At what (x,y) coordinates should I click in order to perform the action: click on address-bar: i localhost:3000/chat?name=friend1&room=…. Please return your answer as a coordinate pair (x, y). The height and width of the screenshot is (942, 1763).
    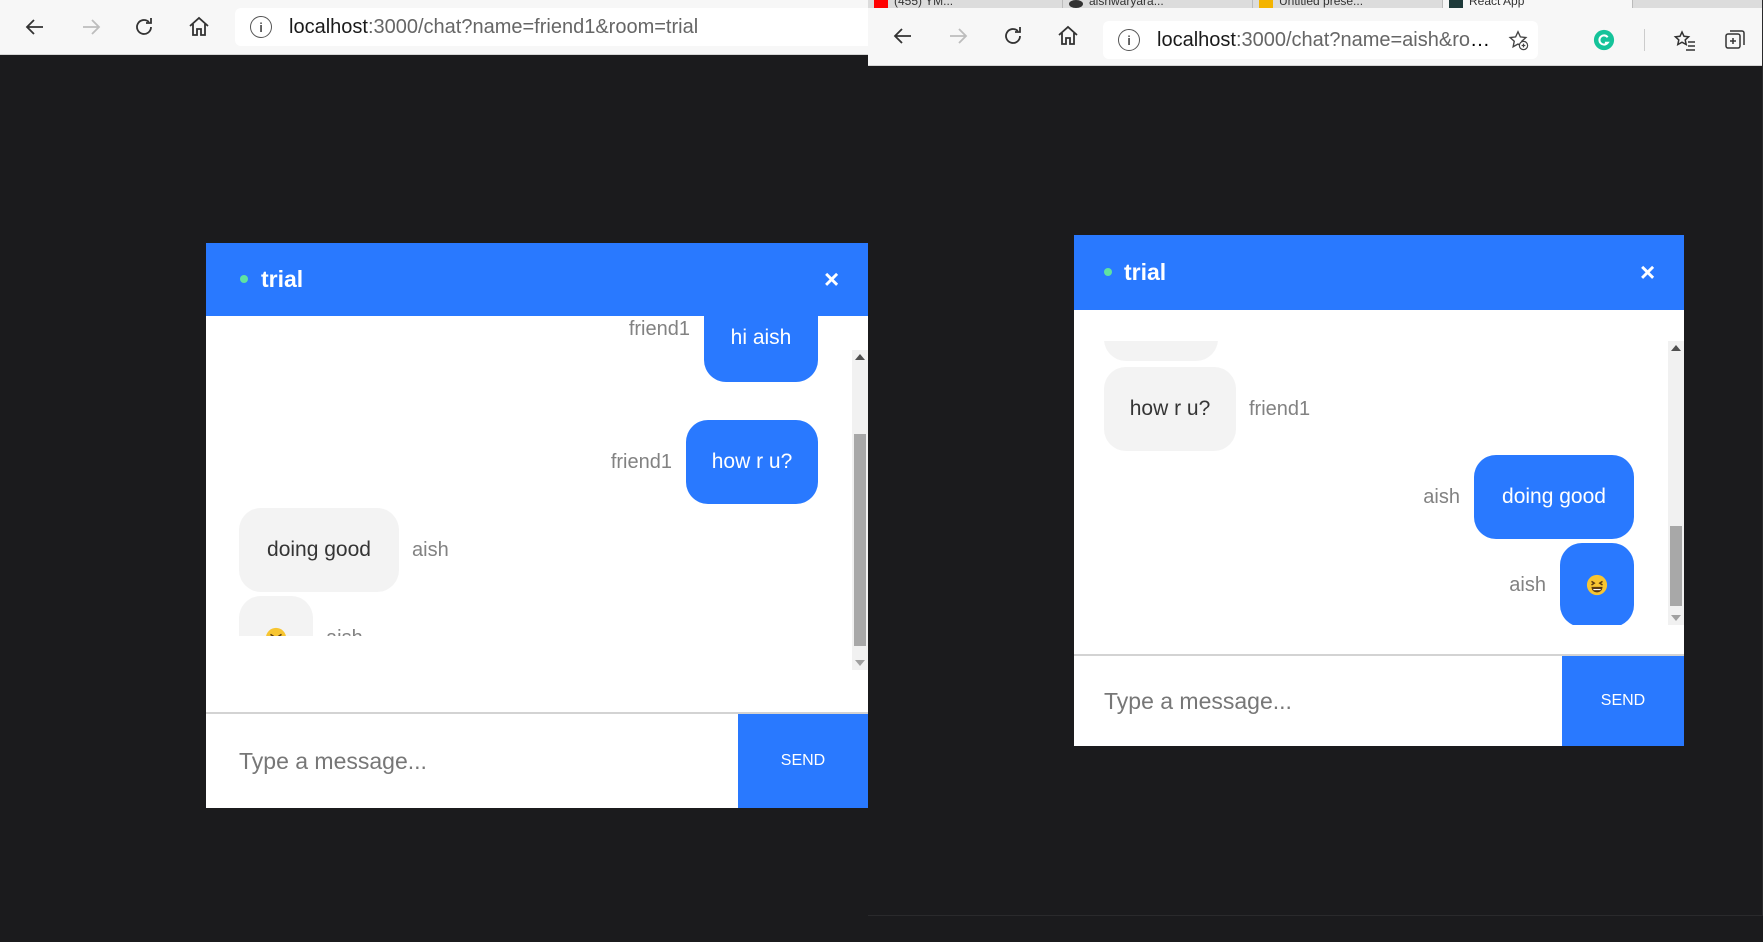
    Looking at the image, I should click on (555, 27).